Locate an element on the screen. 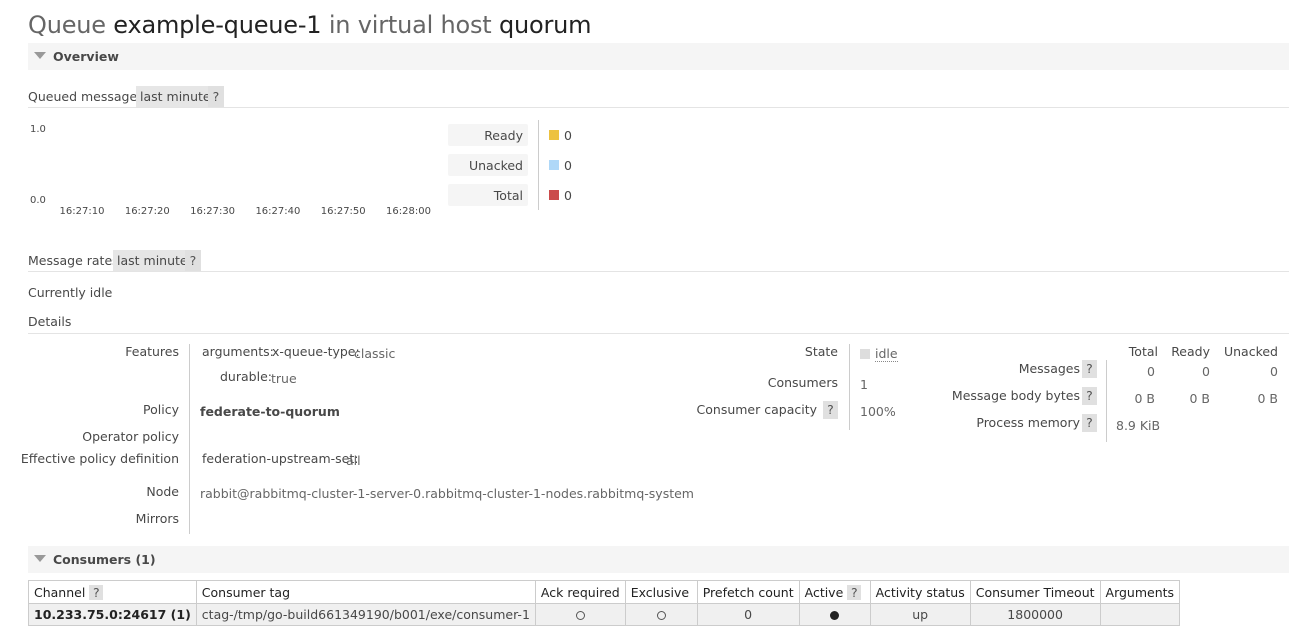 This screenshot has width=1289, height=644. activity-status-cell: up is located at coordinates (920, 614).